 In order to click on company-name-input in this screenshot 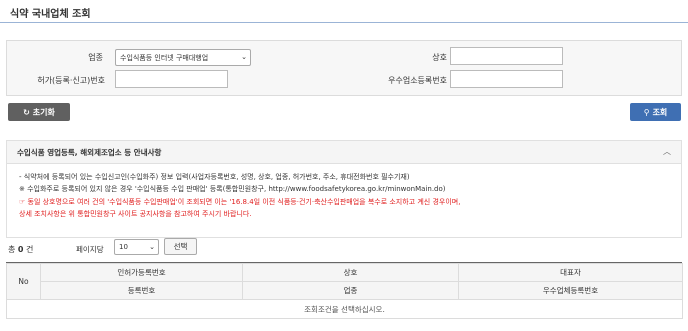, I will do `click(506, 56)`.